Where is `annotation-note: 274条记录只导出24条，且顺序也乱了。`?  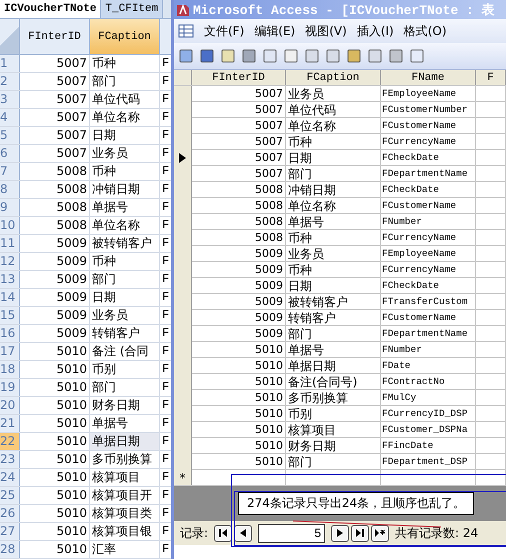
annotation-note: 274条记录只导出24条，且顺序也乱了。 is located at coordinates (356, 503).